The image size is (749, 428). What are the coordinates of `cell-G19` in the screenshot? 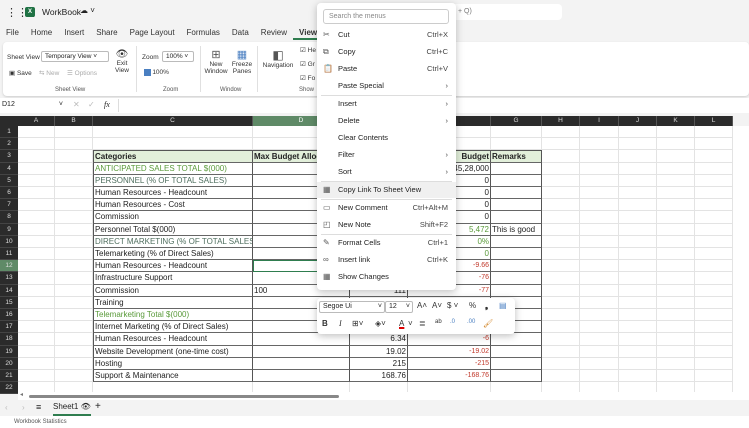 It's located at (516, 351).